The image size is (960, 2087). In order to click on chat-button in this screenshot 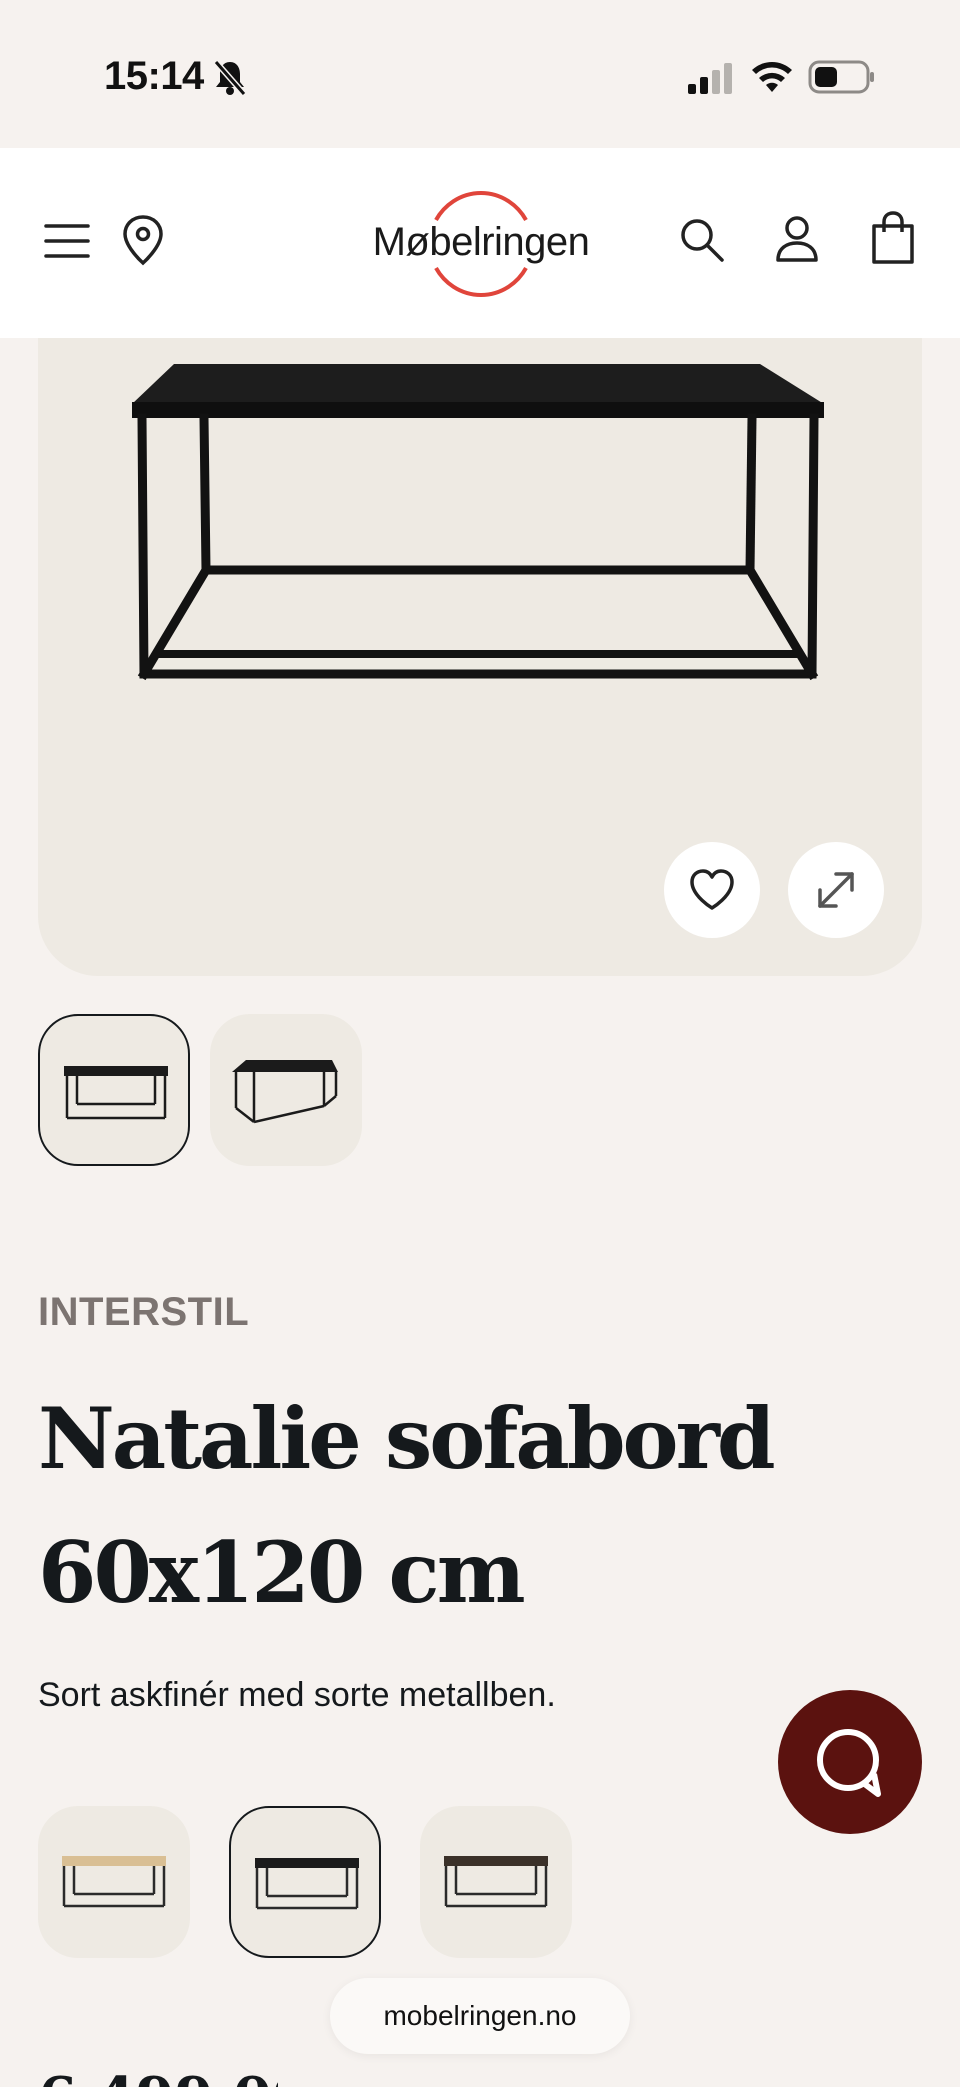, I will do `click(850, 1762)`.